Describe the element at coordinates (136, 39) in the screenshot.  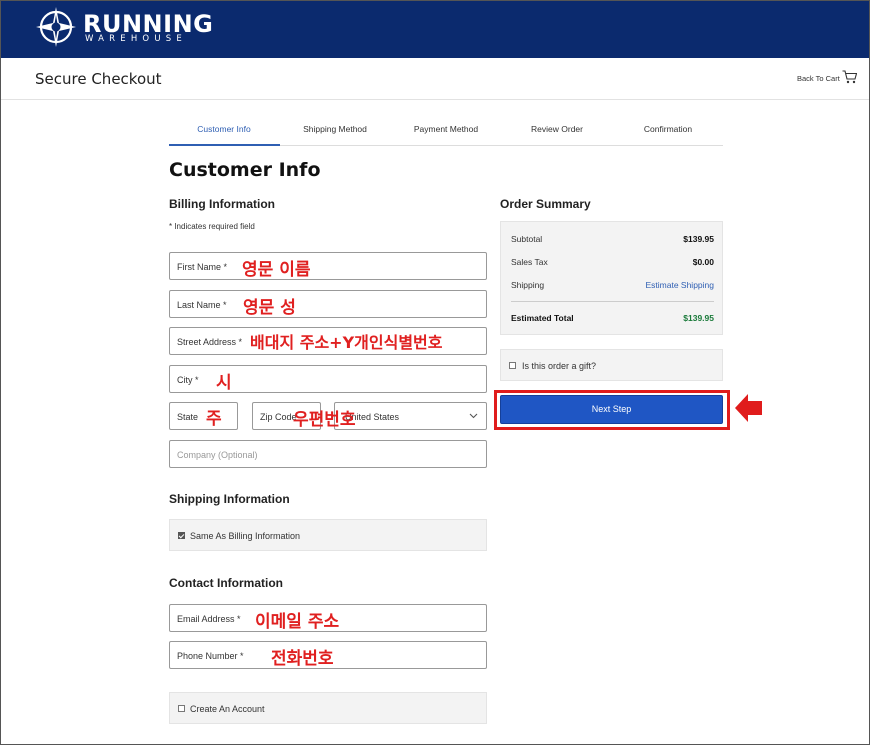
I see `brand-subname: WAREHOUSE` at that location.